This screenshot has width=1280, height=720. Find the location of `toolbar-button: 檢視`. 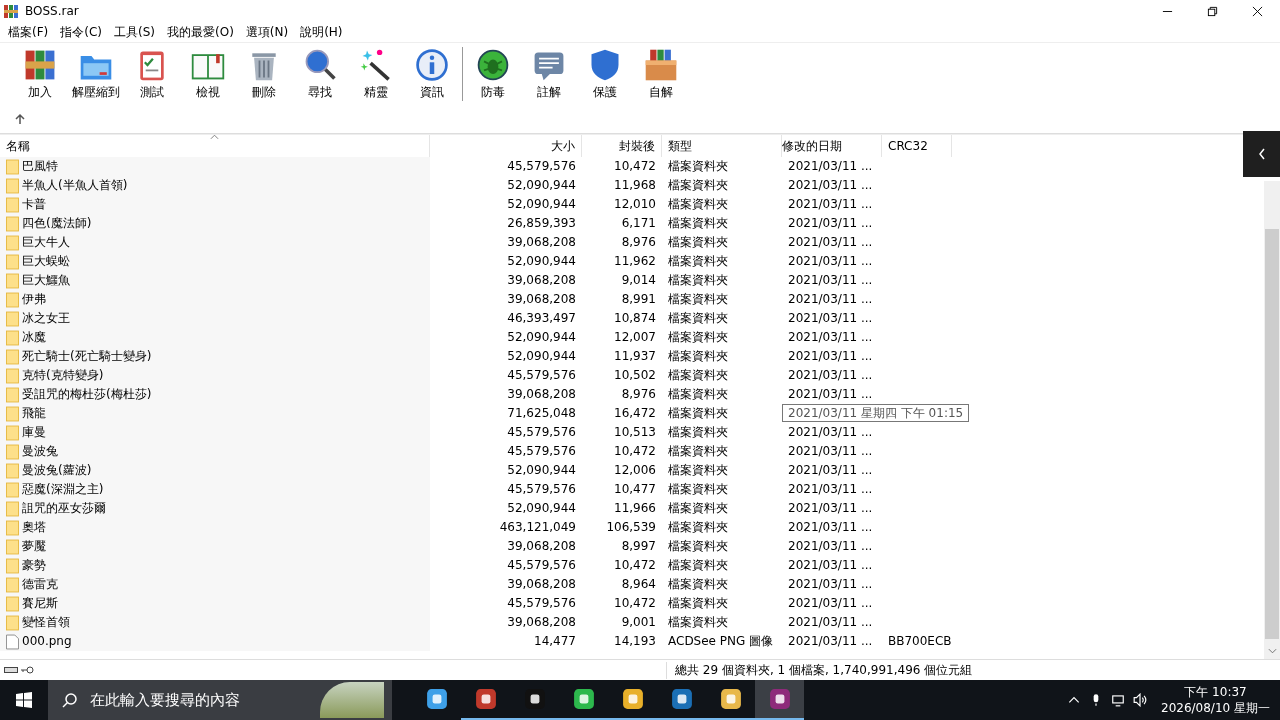

toolbar-button: 檢視 is located at coordinates (208, 74).